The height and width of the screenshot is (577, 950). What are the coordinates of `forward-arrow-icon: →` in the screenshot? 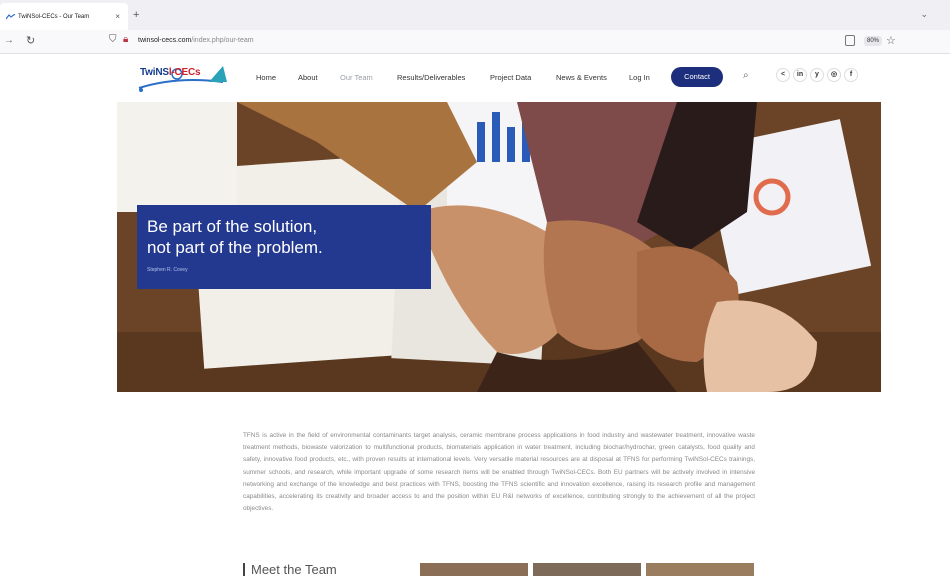 It's located at (9, 40).